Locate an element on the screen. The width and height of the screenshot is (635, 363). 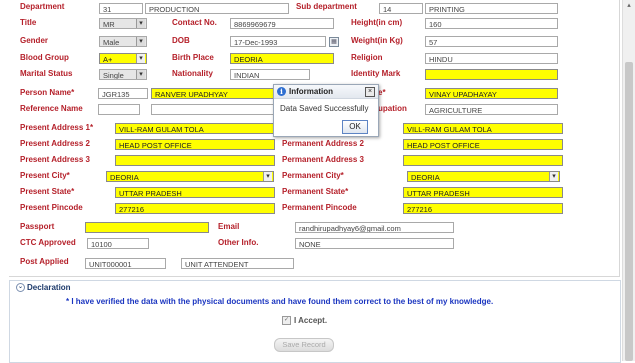
identity-mark-label: Identity Mark is located at coordinates (376, 73).